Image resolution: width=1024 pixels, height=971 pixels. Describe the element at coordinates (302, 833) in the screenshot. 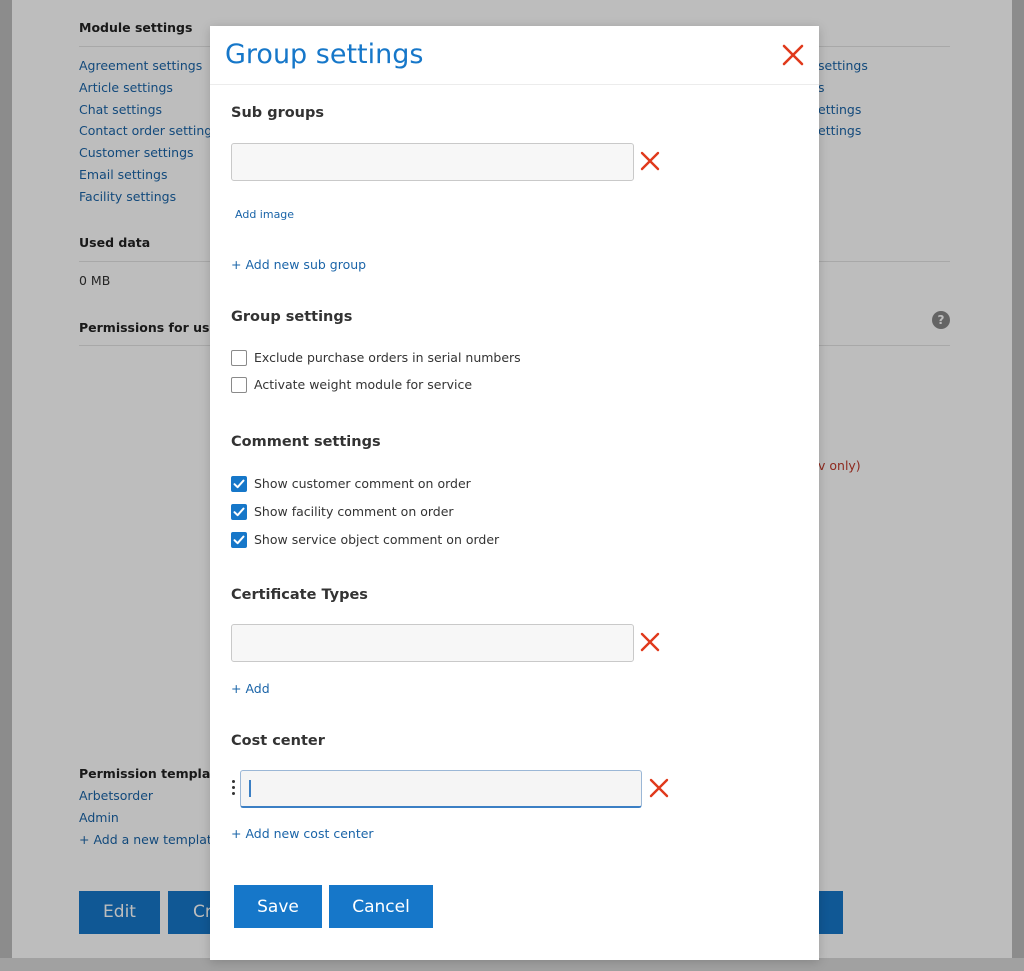

I see `add-cost-center-link: + Add new cost center` at that location.